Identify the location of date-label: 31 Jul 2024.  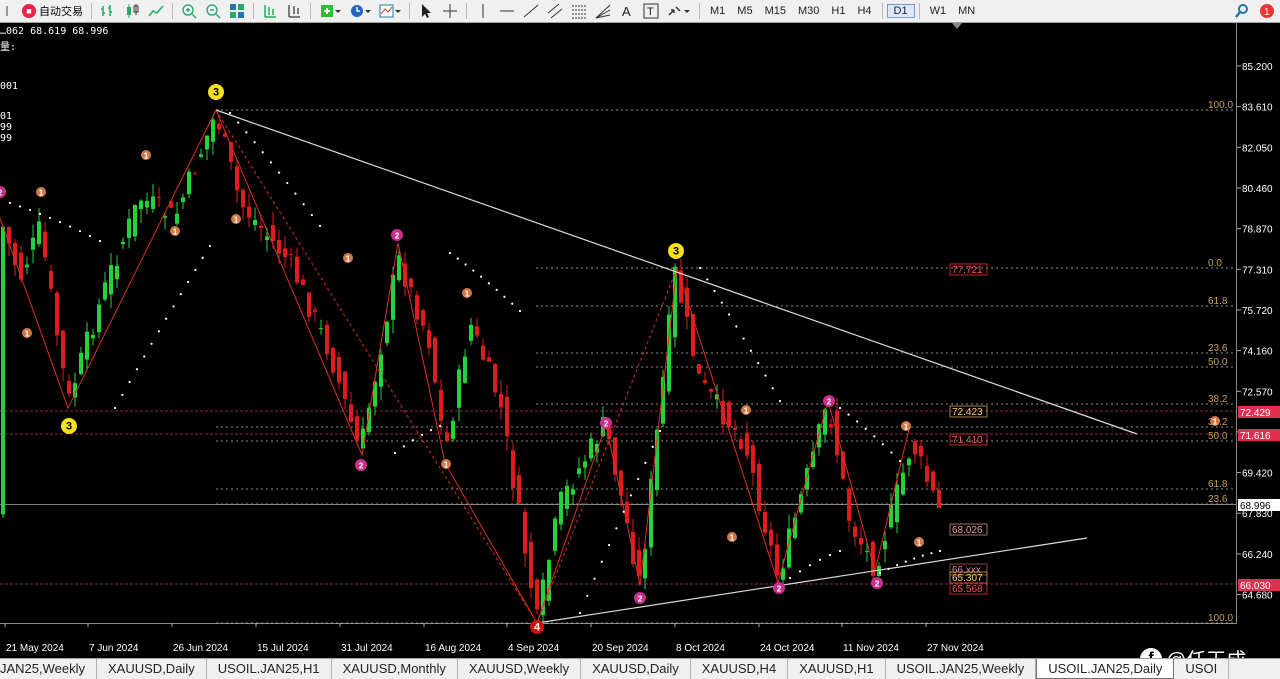
(367, 648).